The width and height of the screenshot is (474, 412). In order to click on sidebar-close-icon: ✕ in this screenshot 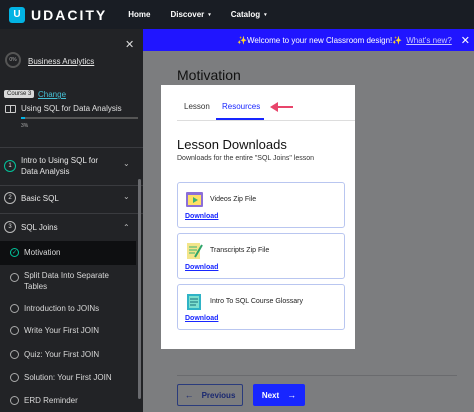, I will do `click(129, 44)`.